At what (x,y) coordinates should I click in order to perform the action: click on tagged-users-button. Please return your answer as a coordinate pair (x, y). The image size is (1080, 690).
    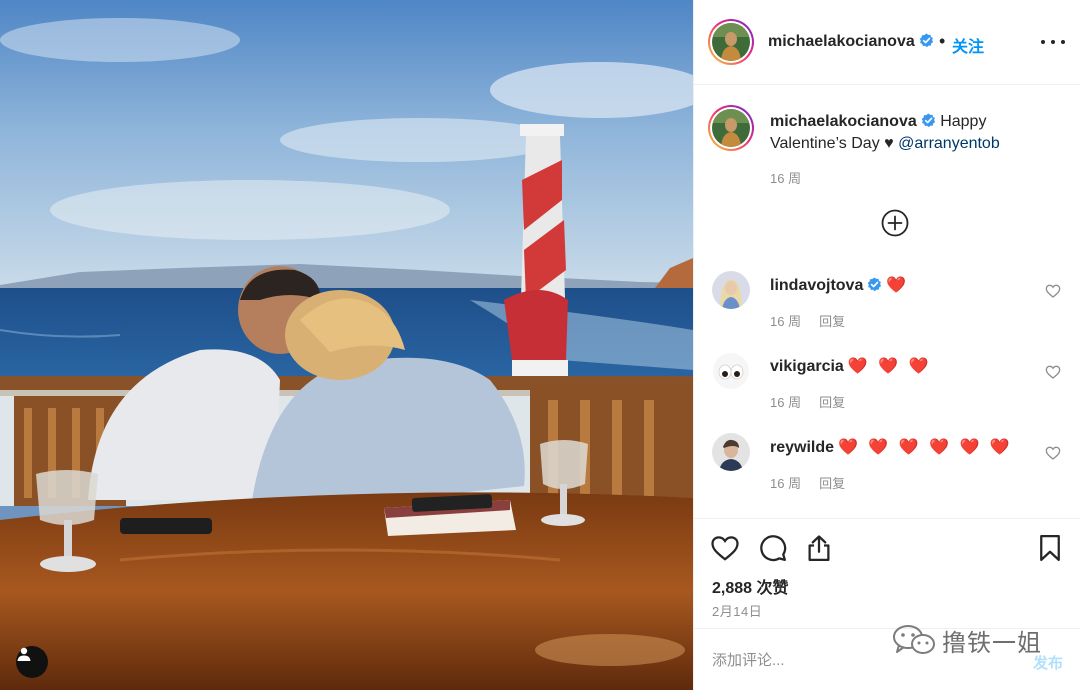
    Looking at the image, I should click on (32, 662).